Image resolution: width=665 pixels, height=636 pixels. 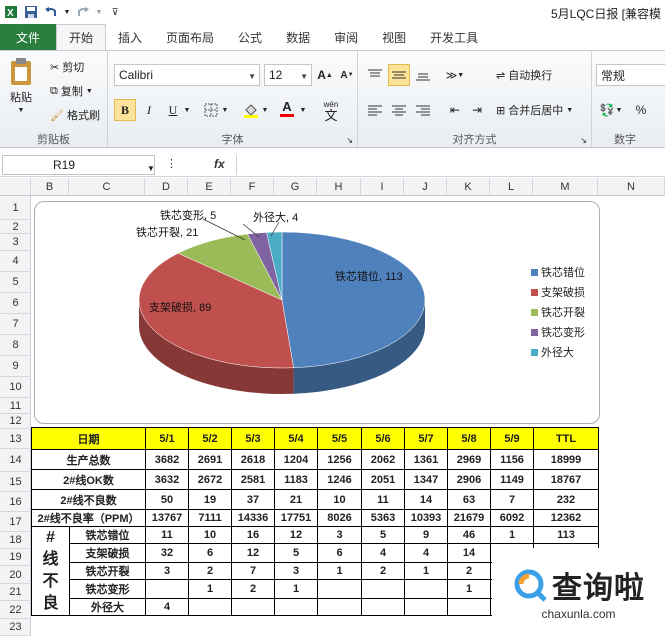 I want to click on table-header-cell: 5/2, so click(x=210, y=438).